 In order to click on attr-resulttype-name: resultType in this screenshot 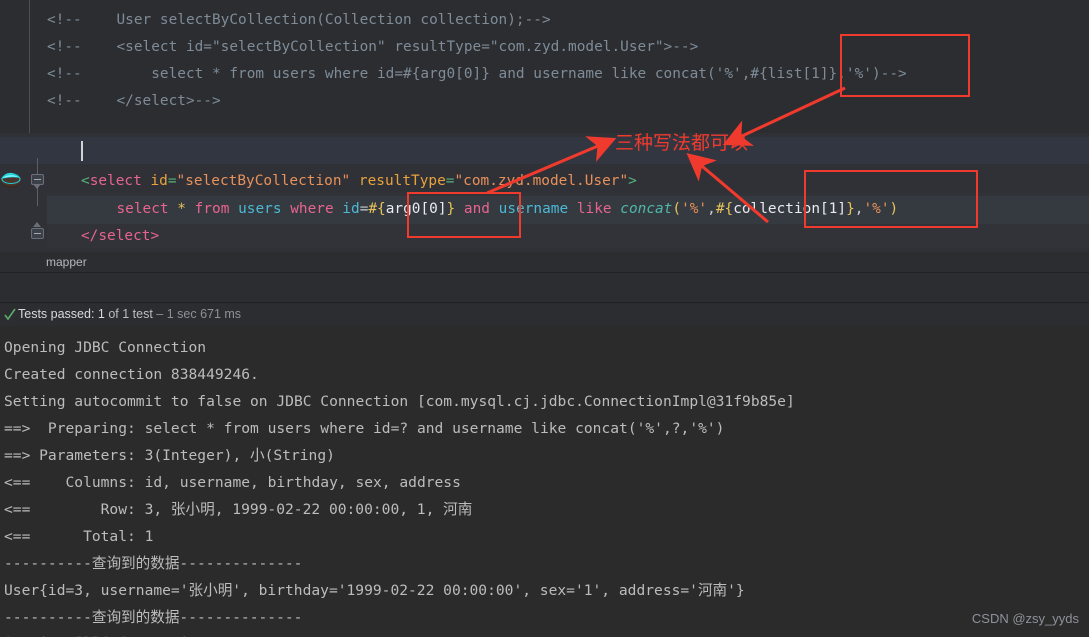, I will do `click(398, 181)`.